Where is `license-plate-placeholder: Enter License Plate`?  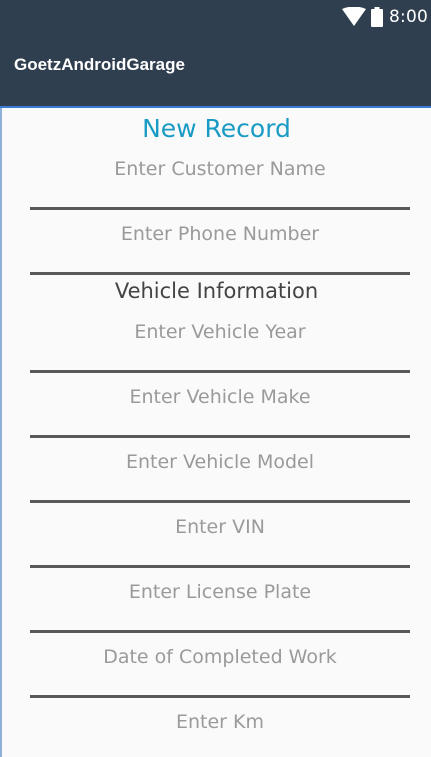
license-plate-placeholder: Enter License Plate is located at coordinates (220, 592).